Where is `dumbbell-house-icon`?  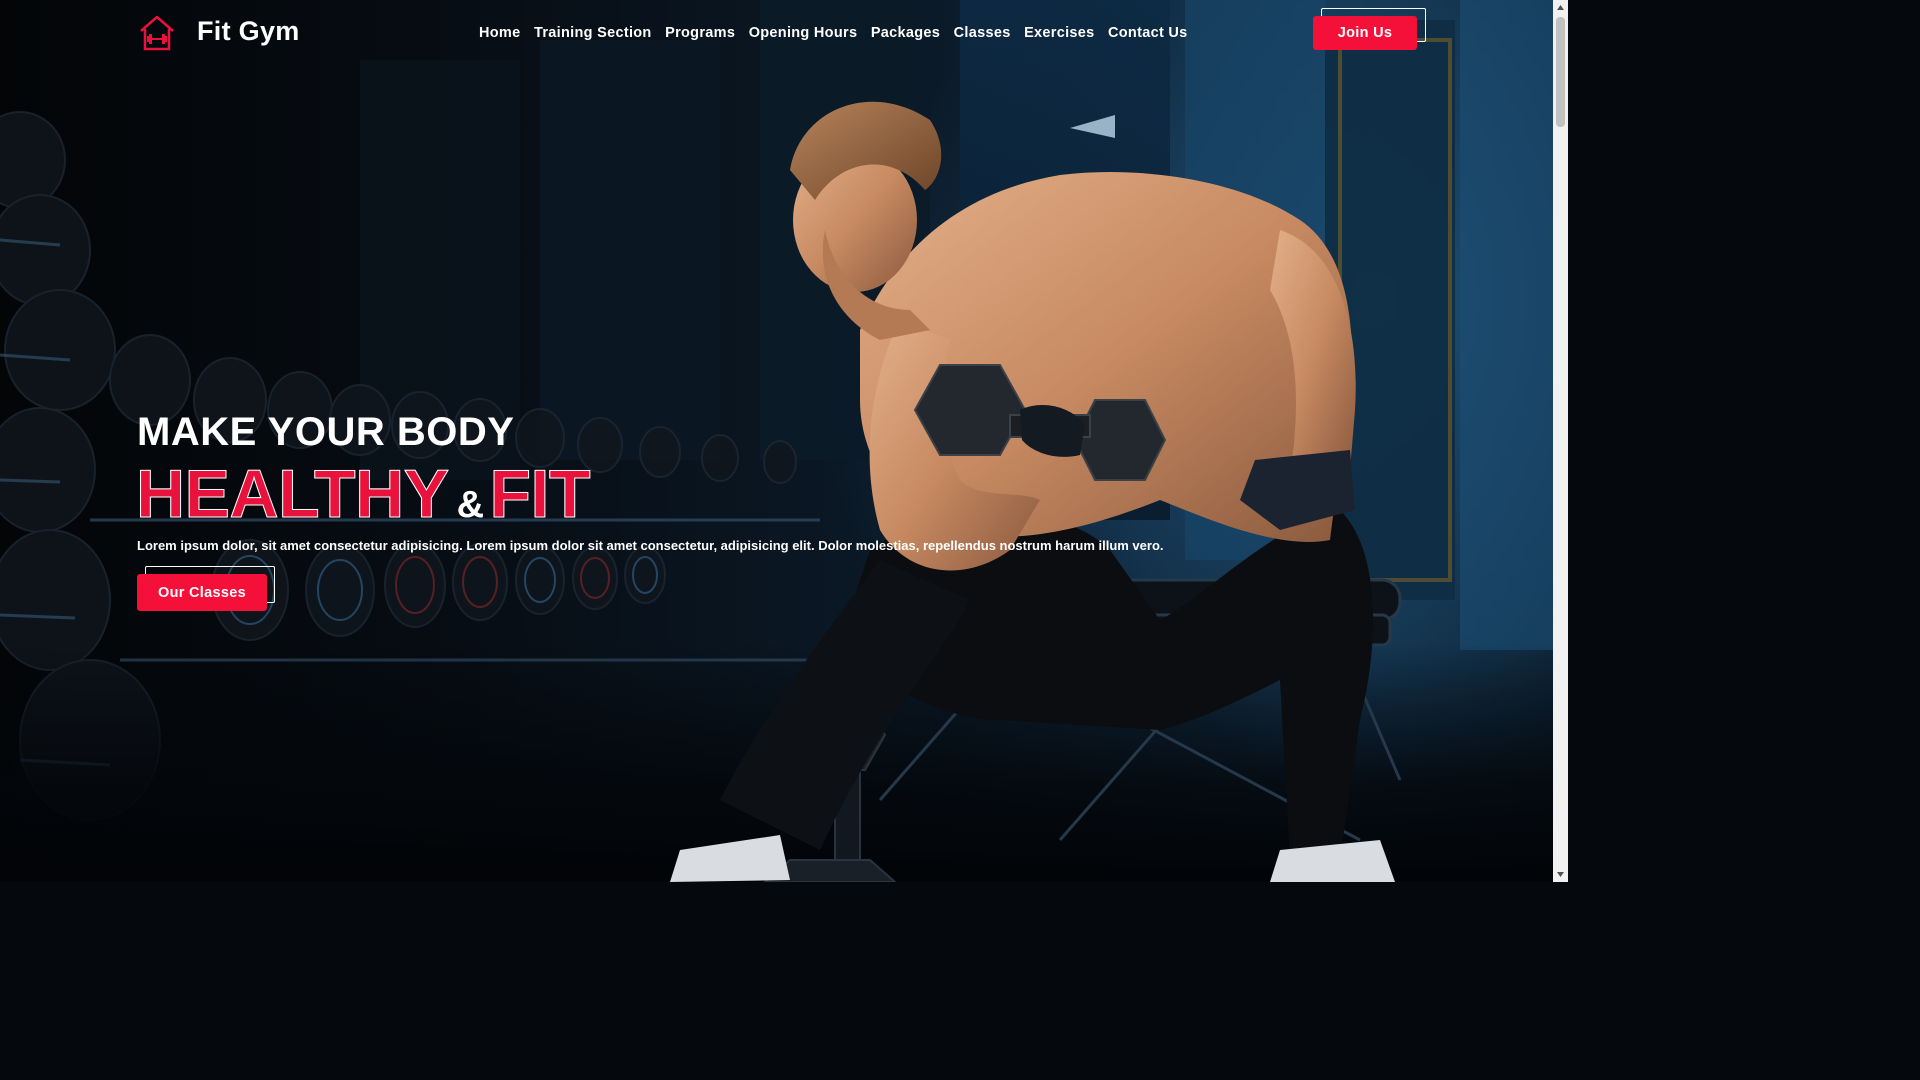
dumbbell-house-icon is located at coordinates (157, 33).